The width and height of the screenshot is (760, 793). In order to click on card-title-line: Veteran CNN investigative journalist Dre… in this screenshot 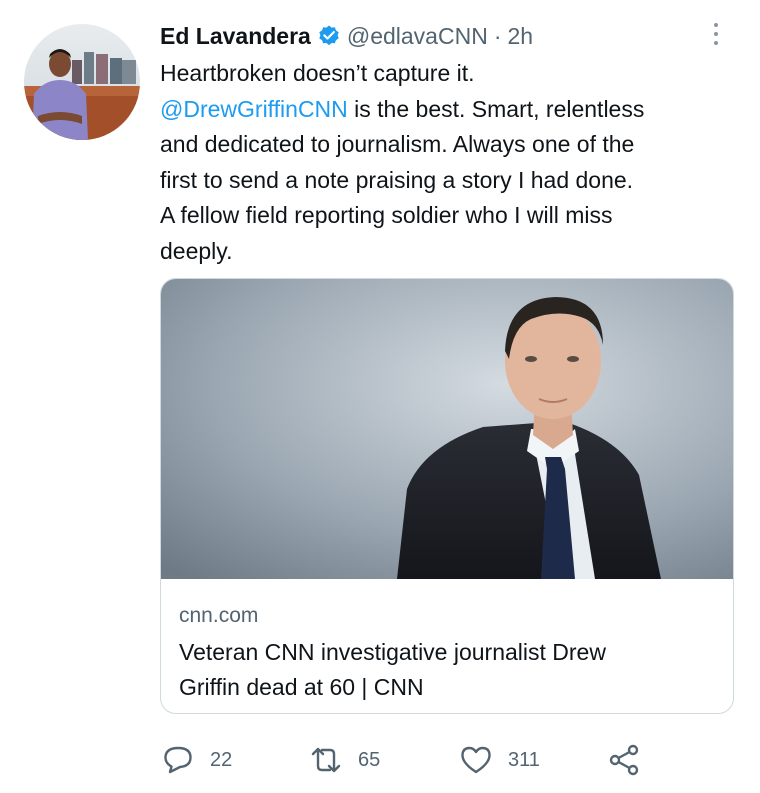, I will do `click(392, 652)`.